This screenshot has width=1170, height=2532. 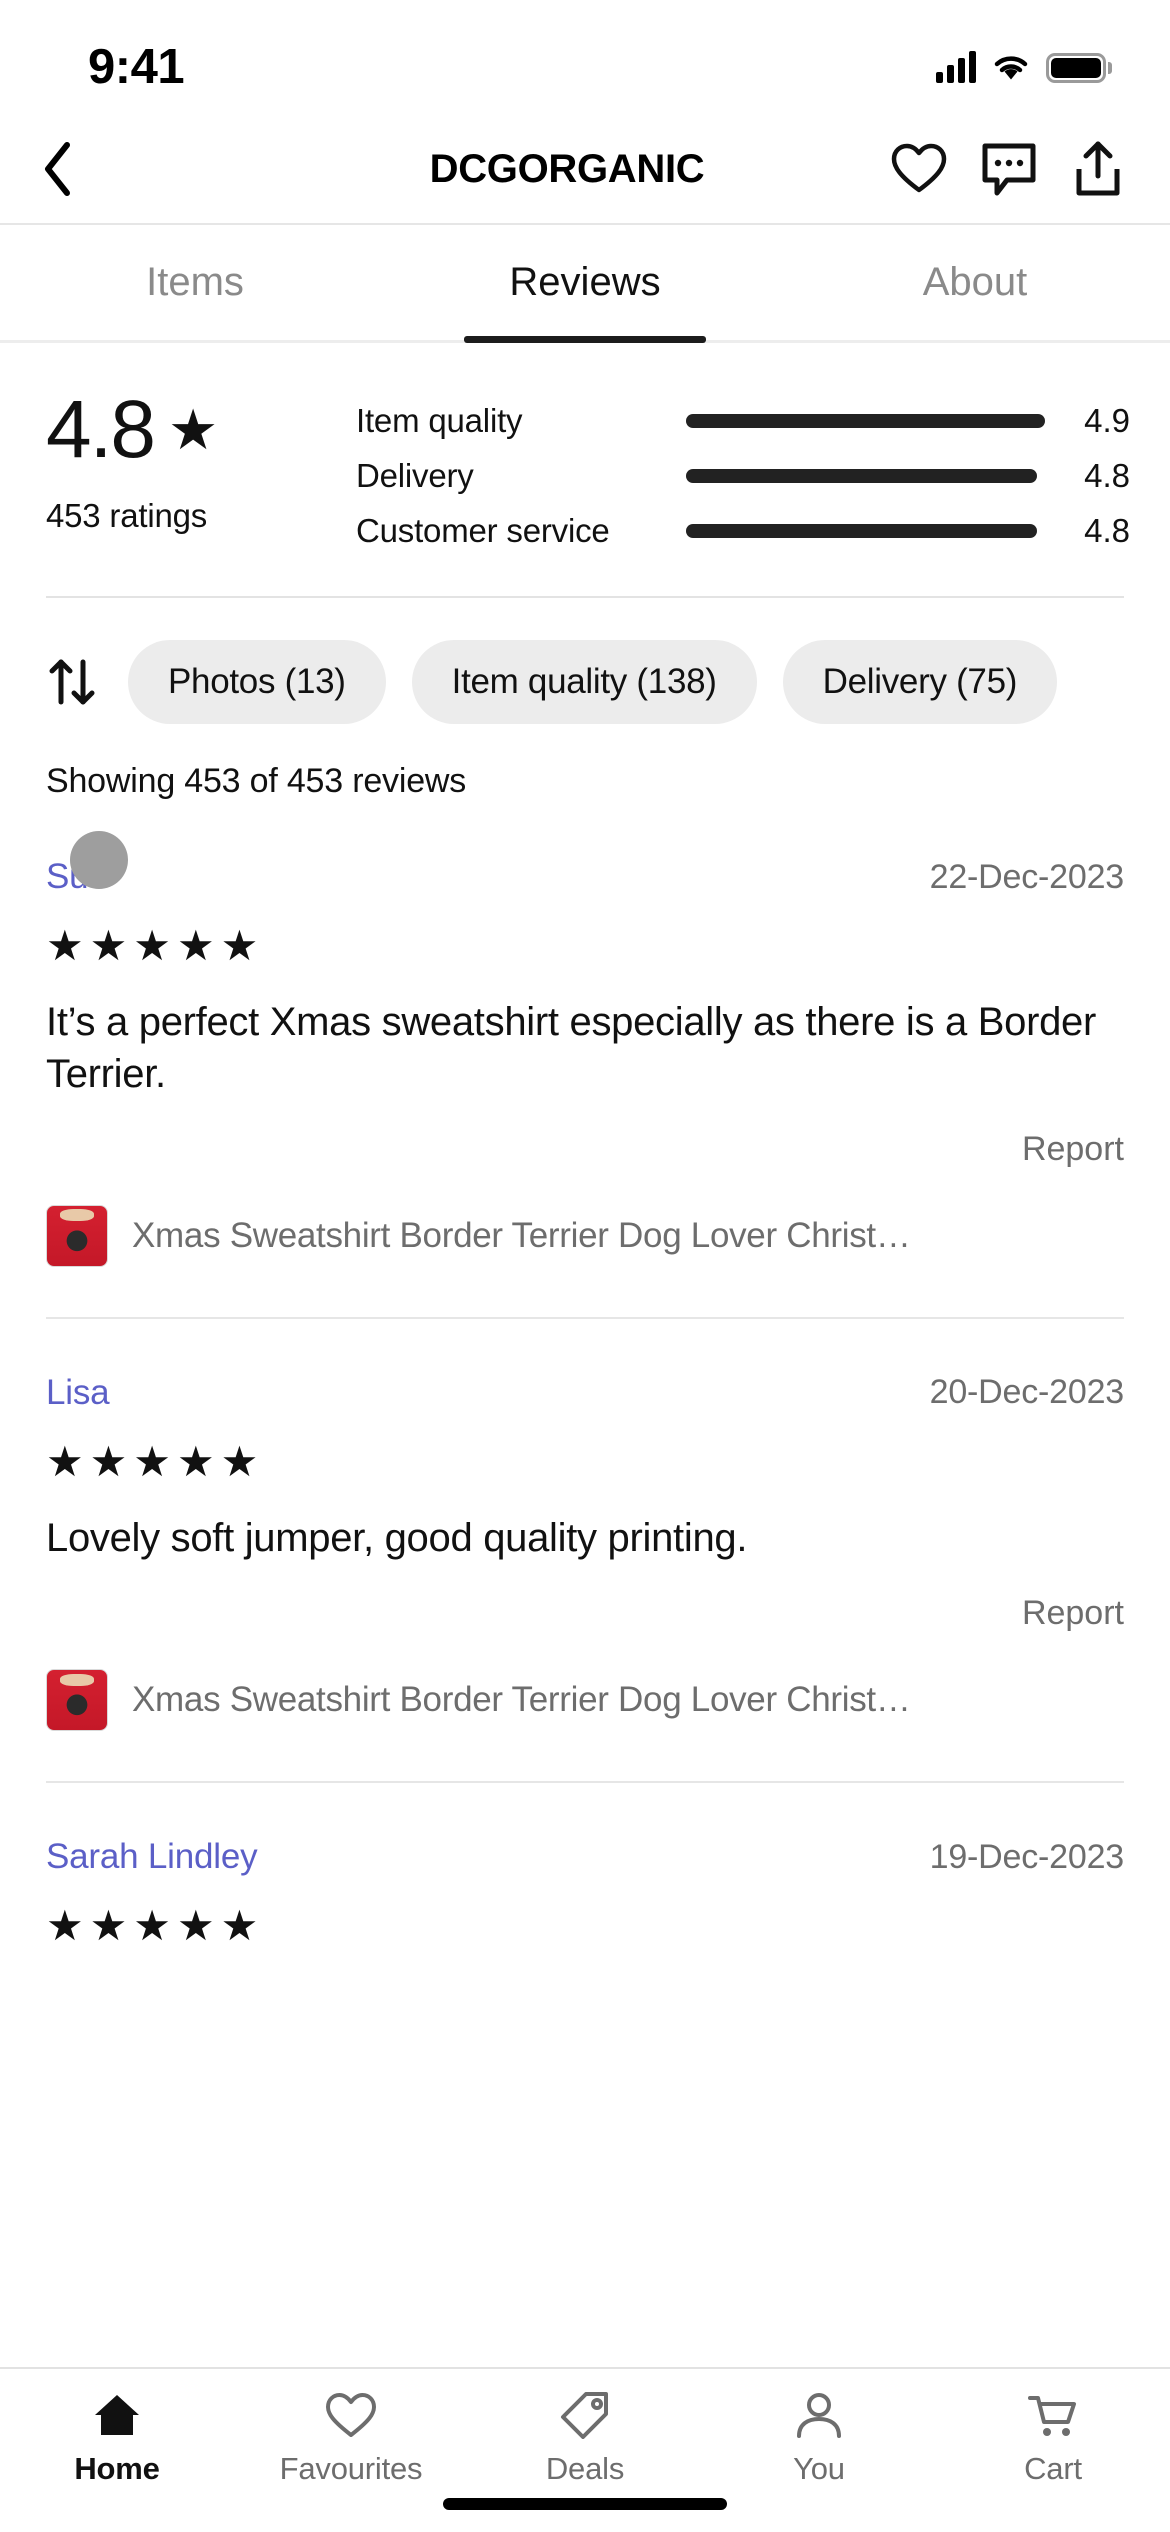 What do you see at coordinates (819, 2468) in the screenshot?
I see `nav-label: You` at bounding box center [819, 2468].